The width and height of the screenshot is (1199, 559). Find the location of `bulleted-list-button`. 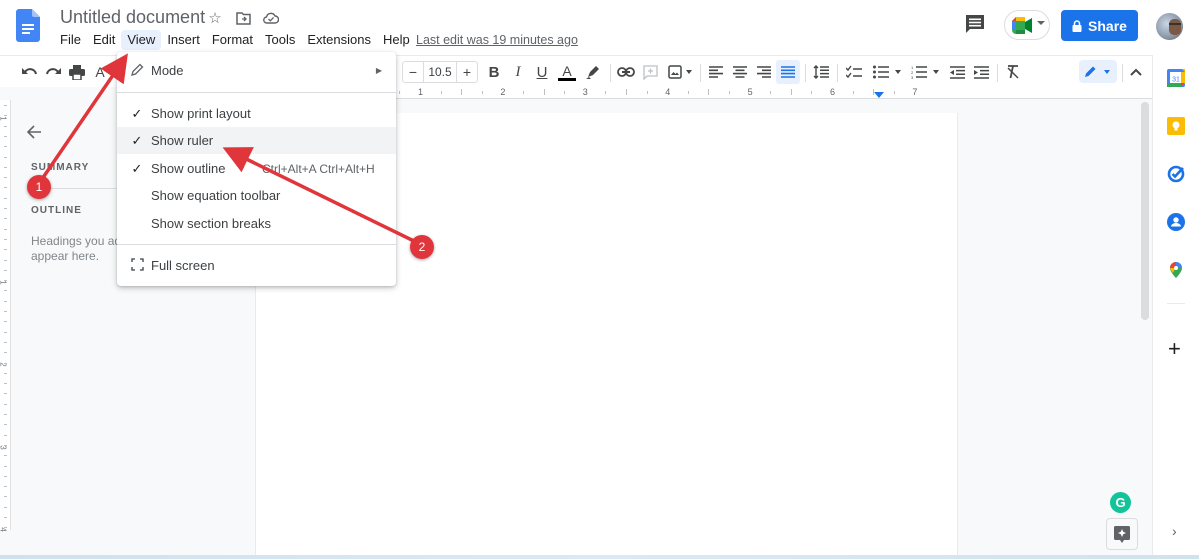

bulleted-list-button is located at coordinates (887, 72).